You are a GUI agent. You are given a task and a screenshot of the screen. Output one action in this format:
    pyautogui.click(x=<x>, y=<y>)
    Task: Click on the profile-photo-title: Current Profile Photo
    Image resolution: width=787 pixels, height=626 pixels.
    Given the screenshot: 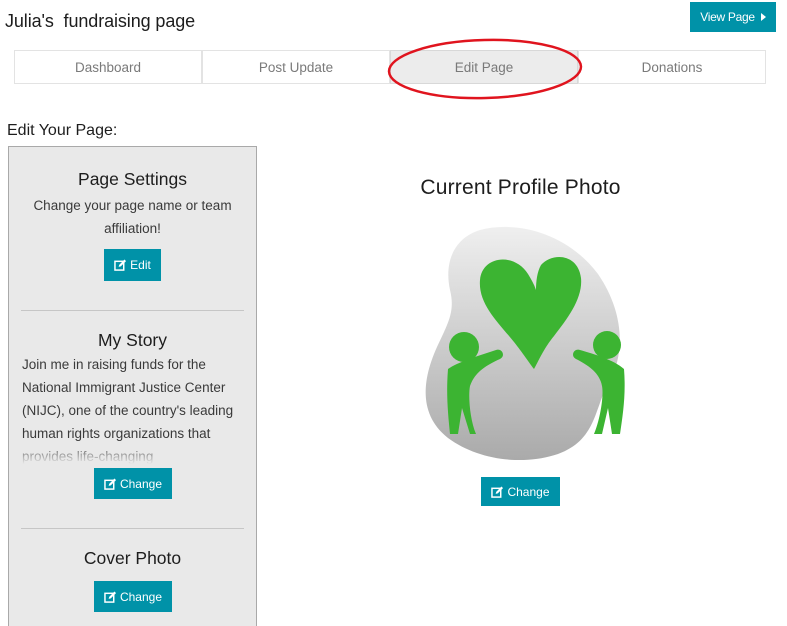 What is the action you would take?
    pyautogui.click(x=520, y=187)
    